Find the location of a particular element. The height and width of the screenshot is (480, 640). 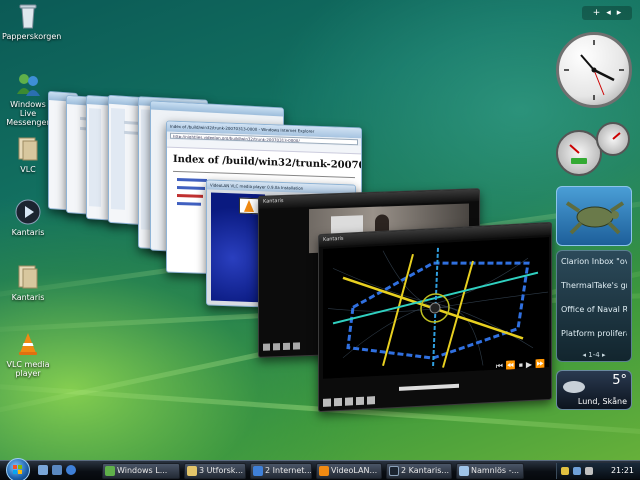

weather-gadget: 5° Lund, Skåne is located at coordinates (594, 390).